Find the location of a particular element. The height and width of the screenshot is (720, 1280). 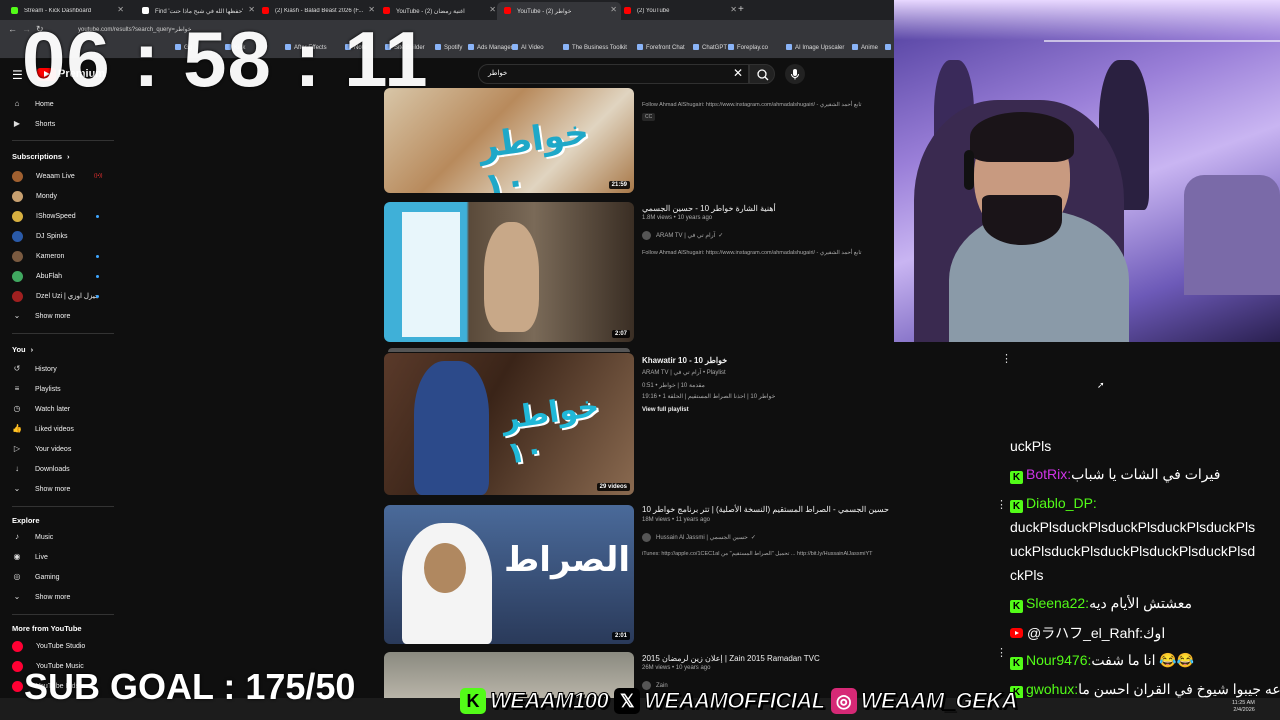

search-button is located at coordinates (762, 74).